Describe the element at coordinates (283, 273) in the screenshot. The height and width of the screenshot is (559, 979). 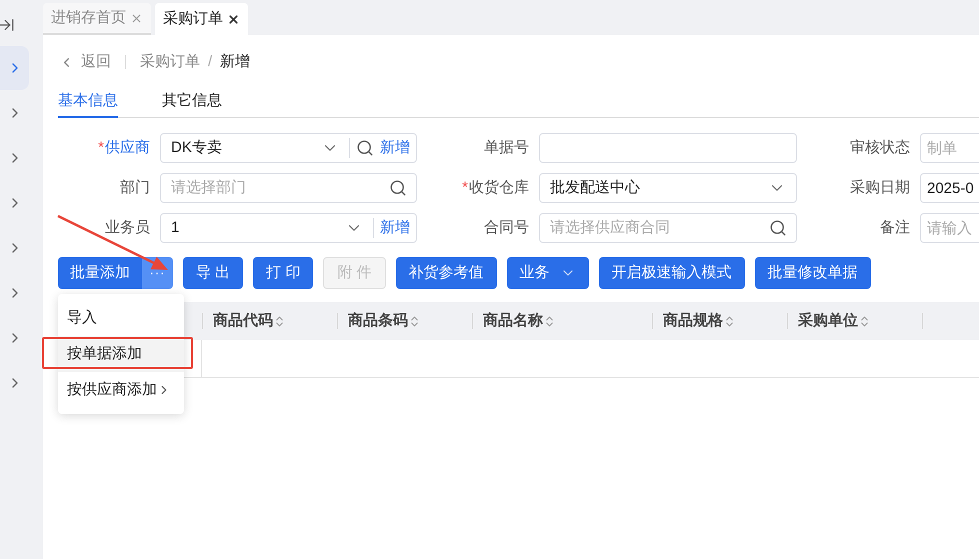
I see `toolbar-button: 打 印` at that location.